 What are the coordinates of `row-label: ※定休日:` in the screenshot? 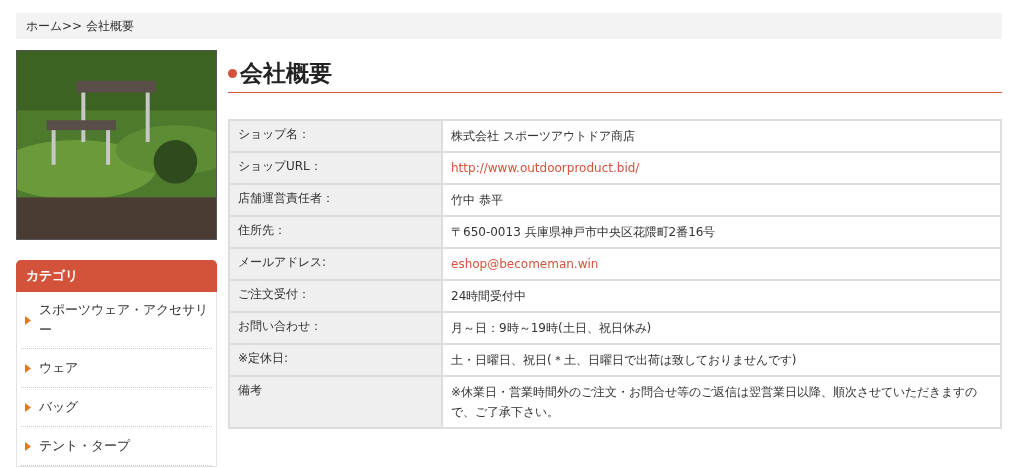 It's located at (335, 360).